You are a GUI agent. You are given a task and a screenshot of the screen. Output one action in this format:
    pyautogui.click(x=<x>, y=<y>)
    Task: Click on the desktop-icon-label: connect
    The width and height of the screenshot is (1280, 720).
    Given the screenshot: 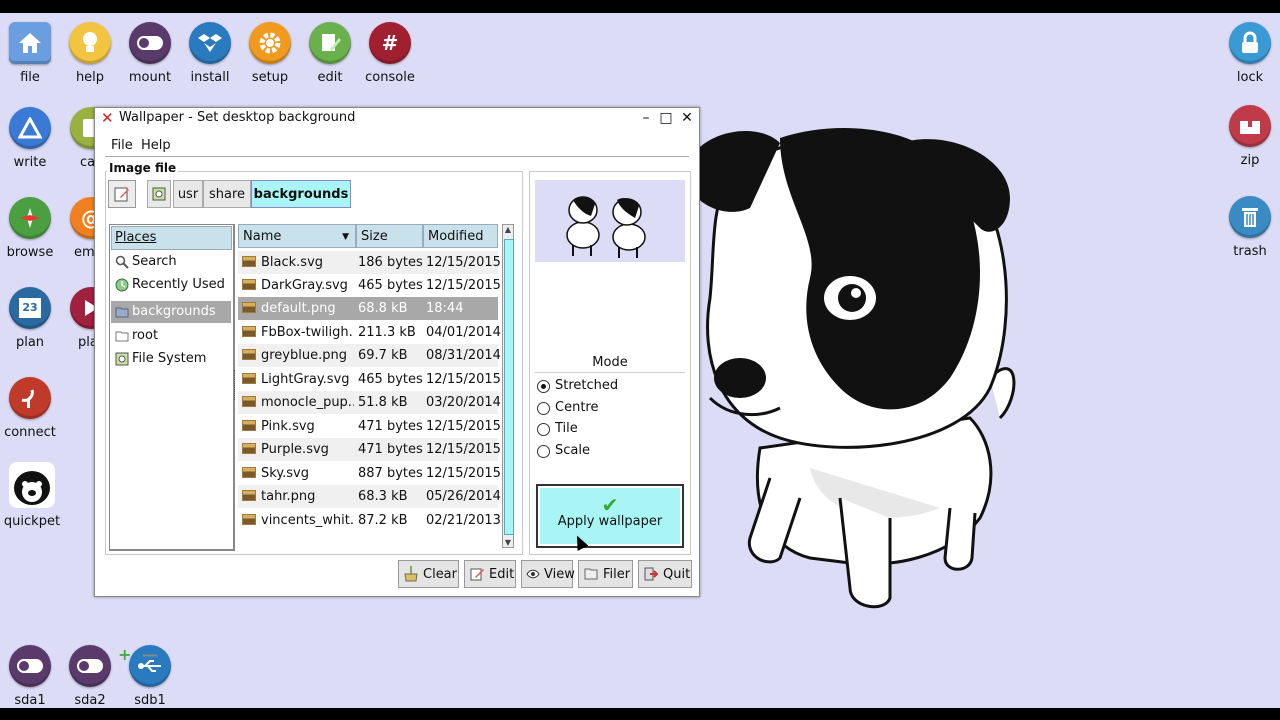 What is the action you would take?
    pyautogui.click(x=30, y=432)
    